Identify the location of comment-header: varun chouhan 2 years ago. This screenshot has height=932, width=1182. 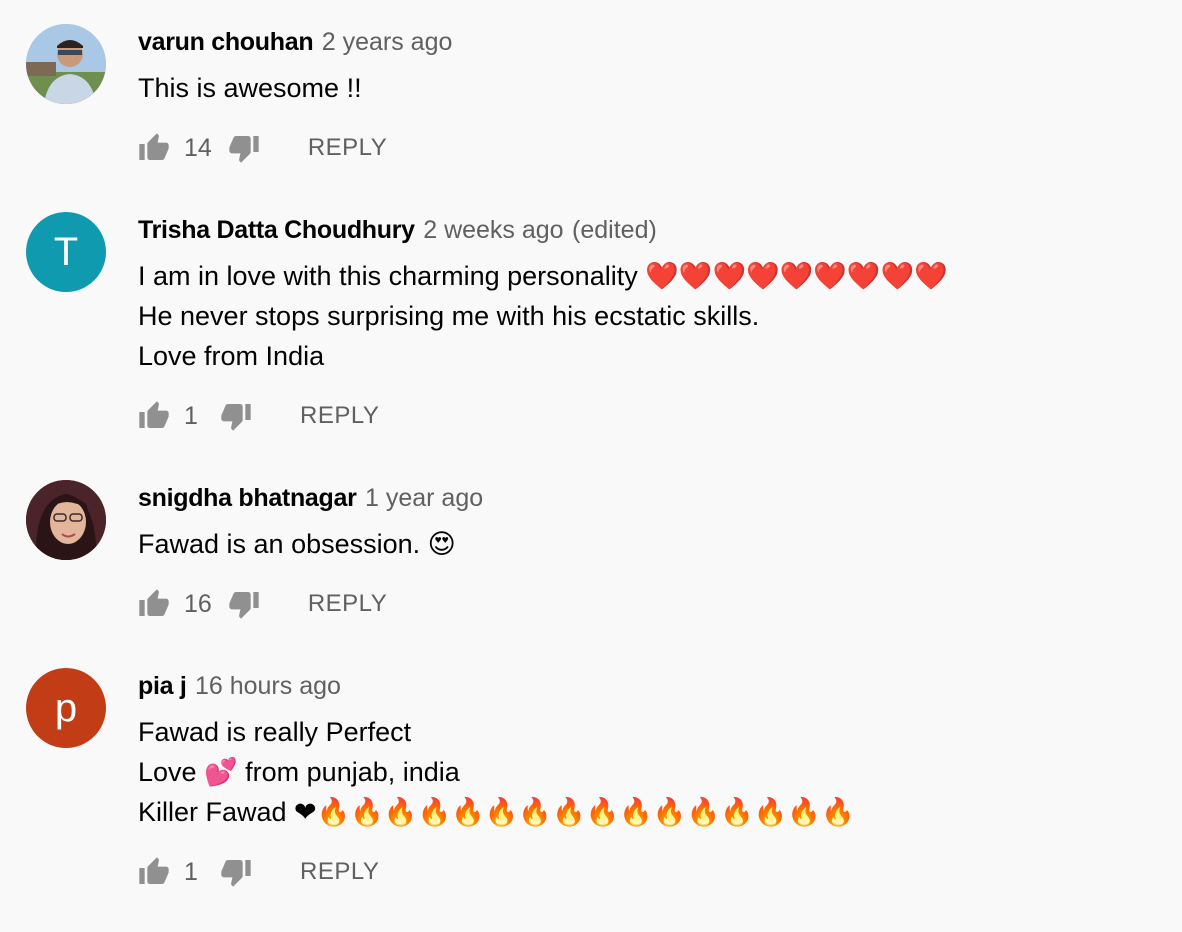
(295, 42).